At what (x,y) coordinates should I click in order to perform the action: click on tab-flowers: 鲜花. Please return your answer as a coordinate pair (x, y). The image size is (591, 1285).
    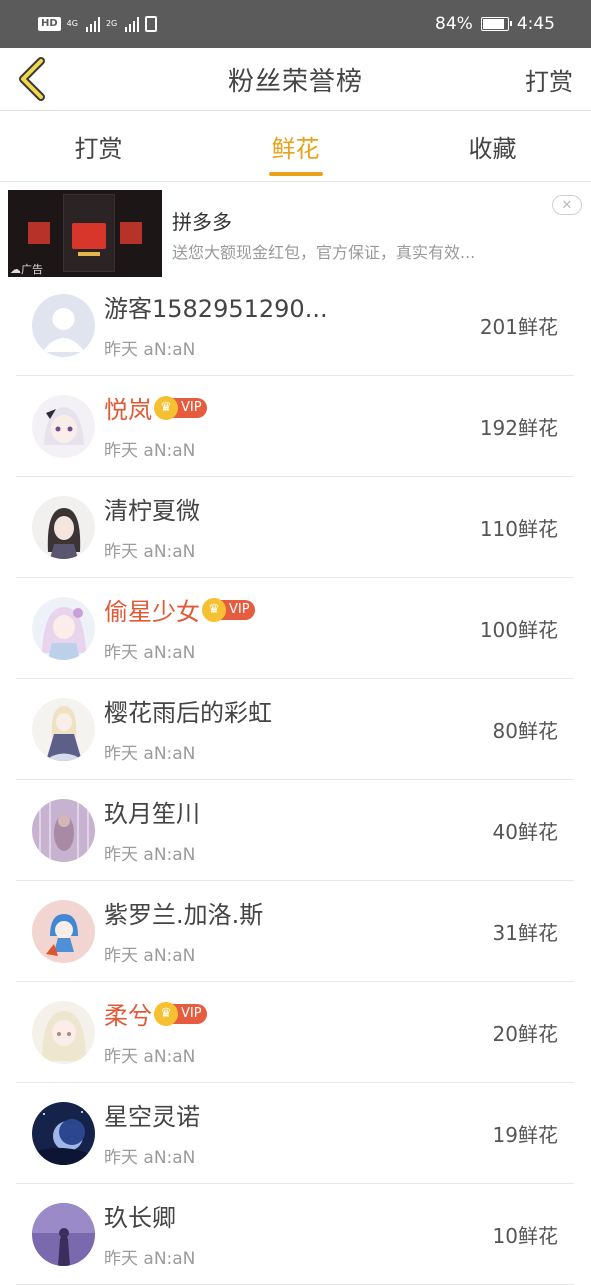
    Looking at the image, I should click on (295, 146).